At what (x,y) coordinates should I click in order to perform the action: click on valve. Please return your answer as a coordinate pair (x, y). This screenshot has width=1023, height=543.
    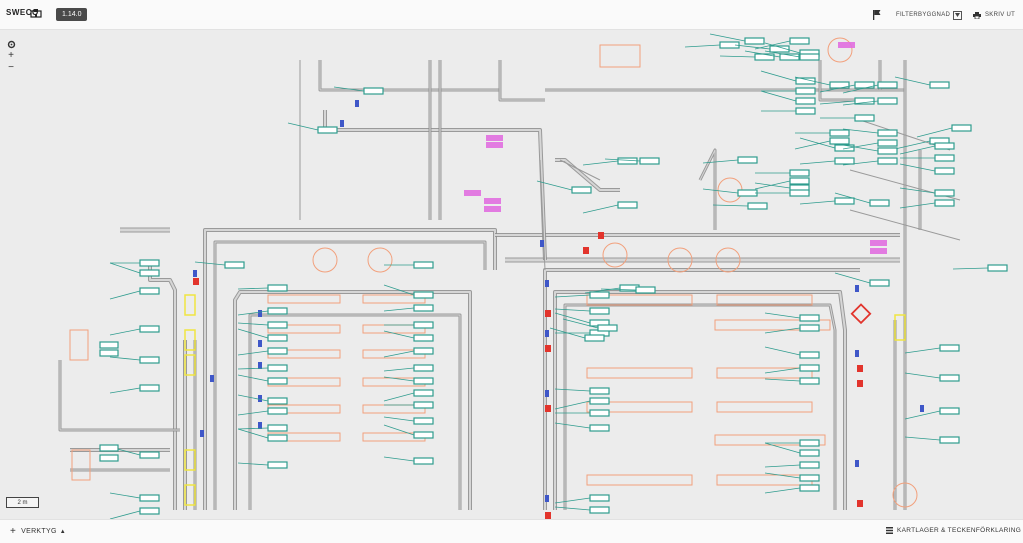
    Looking at the image, I should click on (196, 281).